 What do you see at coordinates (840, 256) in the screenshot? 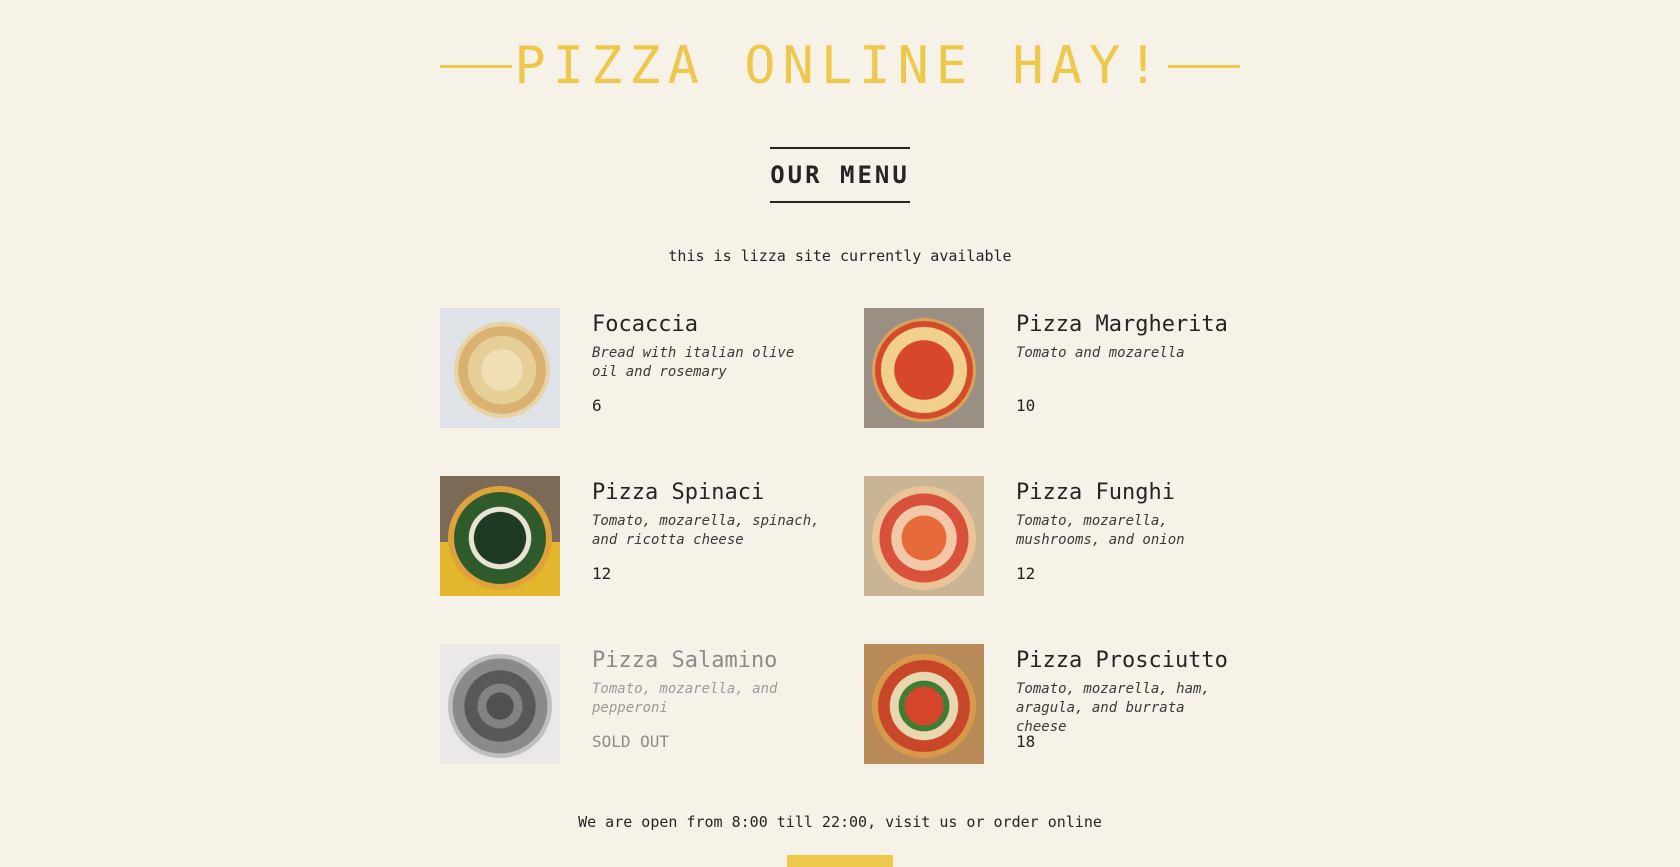
I see `menu-intro: this is lizza site currently available` at bounding box center [840, 256].